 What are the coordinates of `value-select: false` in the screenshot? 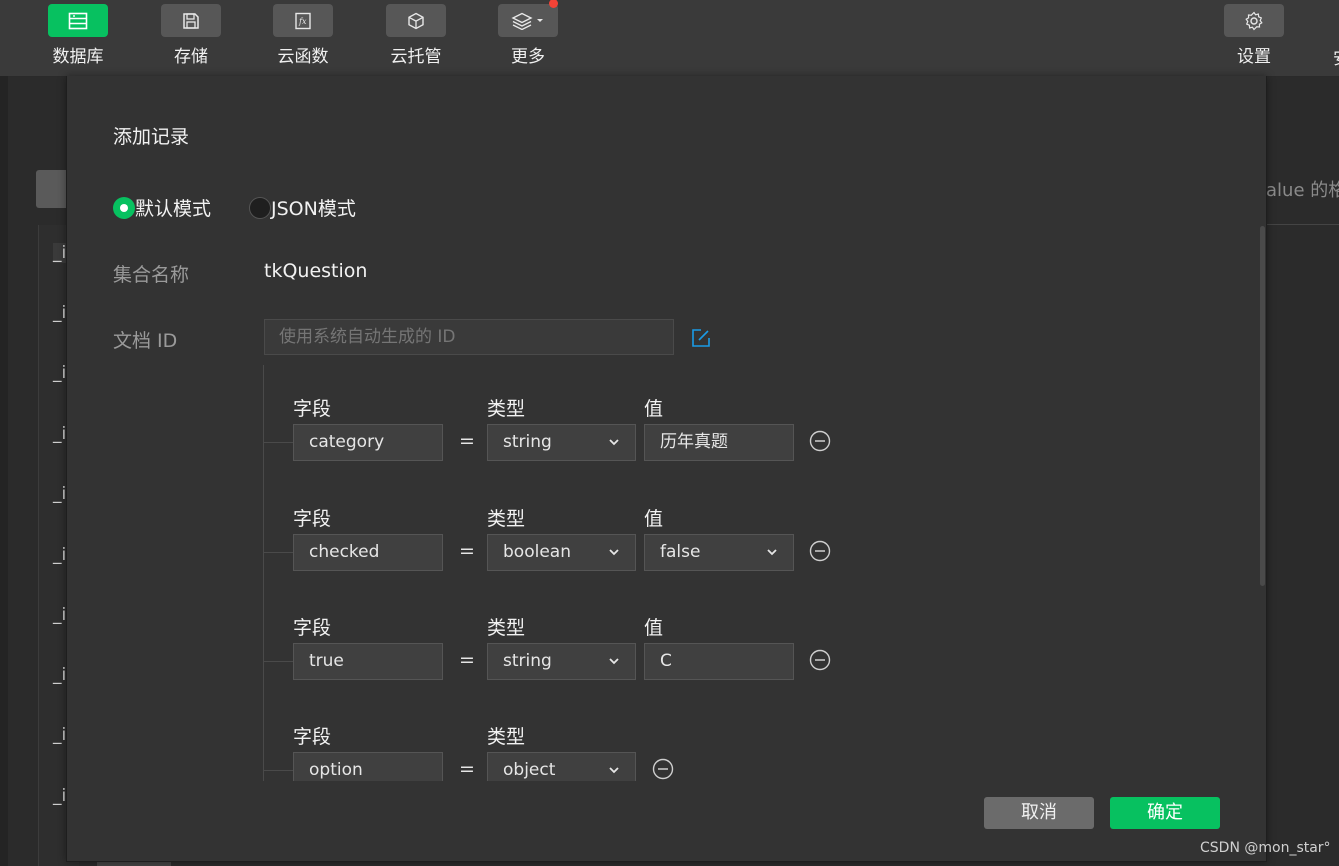 It's located at (719, 552).